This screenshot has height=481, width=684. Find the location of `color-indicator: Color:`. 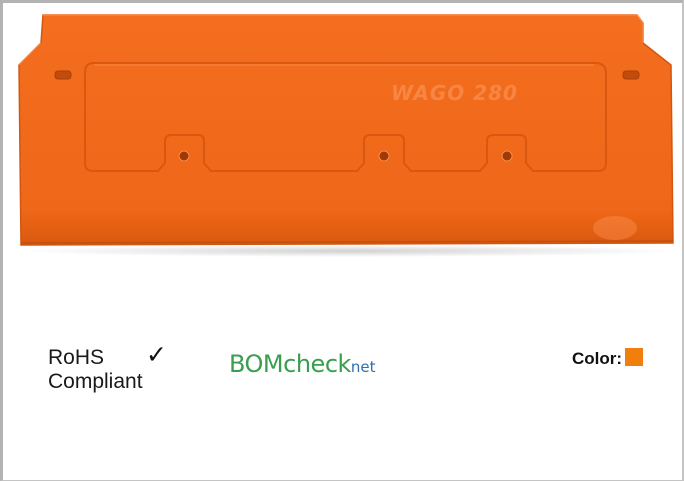

color-indicator: Color: is located at coordinates (608, 358).